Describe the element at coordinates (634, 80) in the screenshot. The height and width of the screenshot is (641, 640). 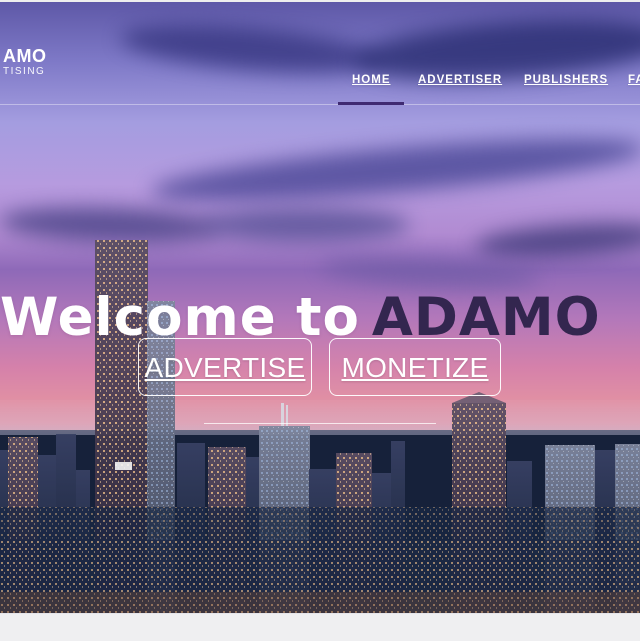
I see `nav-partial-link: FA` at that location.